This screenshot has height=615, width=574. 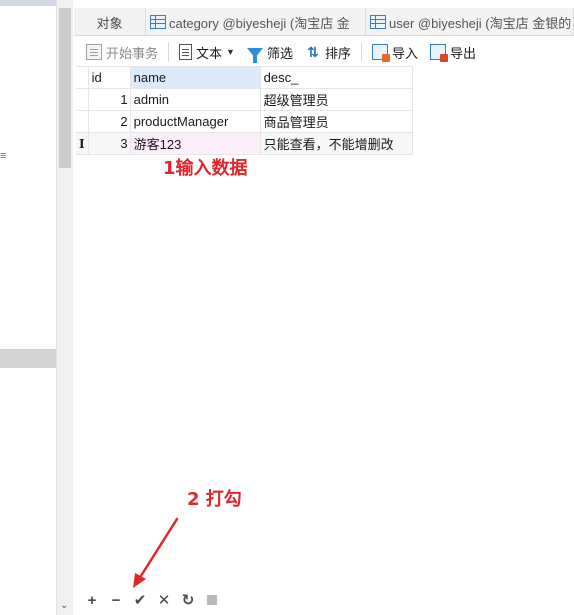 What do you see at coordinates (82, 77) in the screenshot?
I see `row-marker-header` at bounding box center [82, 77].